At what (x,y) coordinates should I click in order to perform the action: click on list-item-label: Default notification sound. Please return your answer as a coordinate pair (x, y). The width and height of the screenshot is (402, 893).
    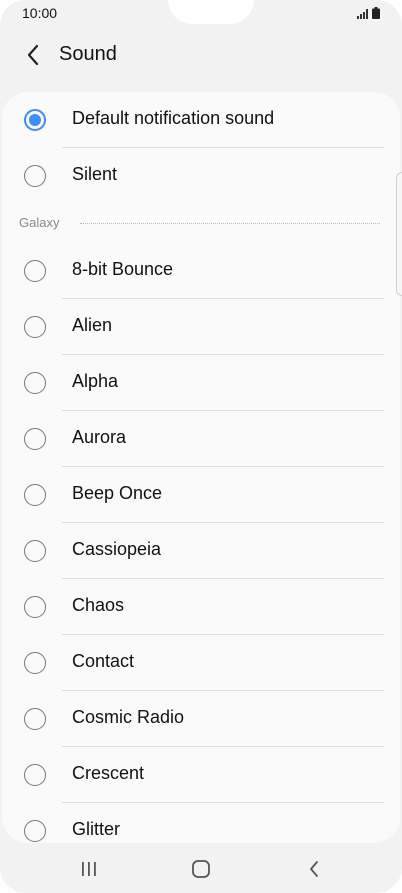
    Looking at the image, I should click on (173, 118).